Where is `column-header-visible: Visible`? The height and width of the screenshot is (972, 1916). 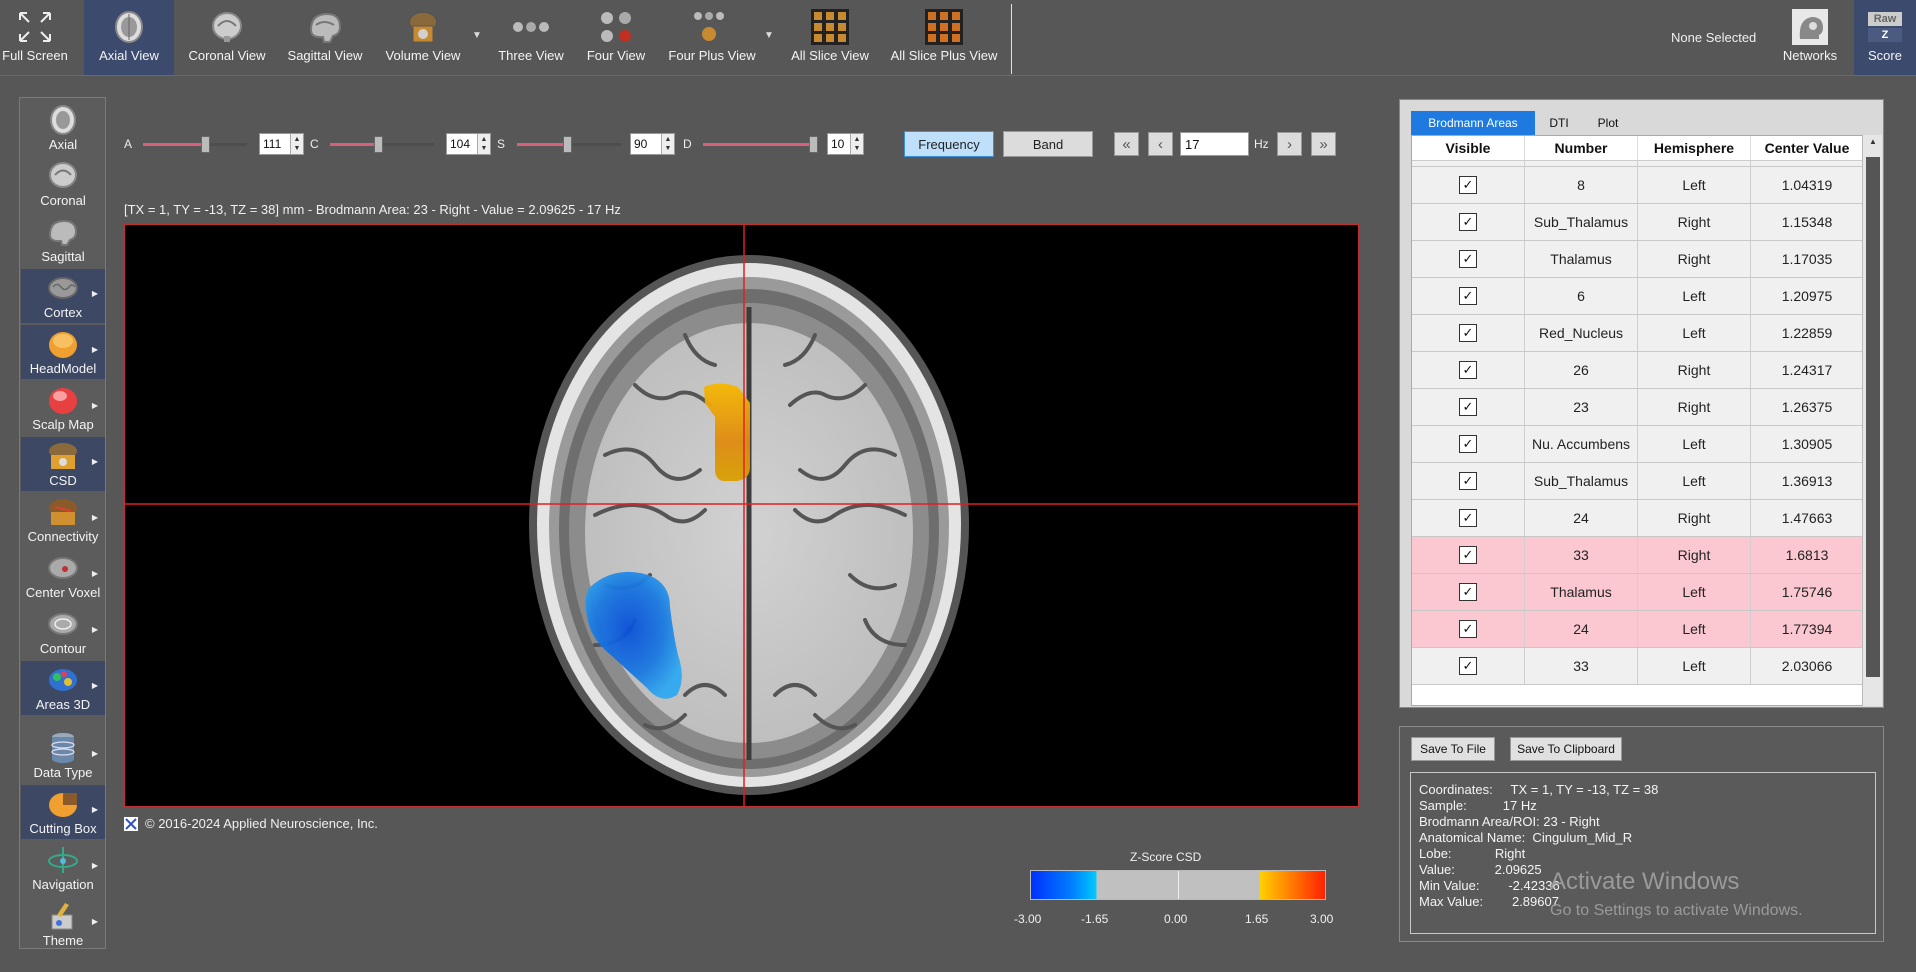 column-header-visible: Visible is located at coordinates (1468, 148).